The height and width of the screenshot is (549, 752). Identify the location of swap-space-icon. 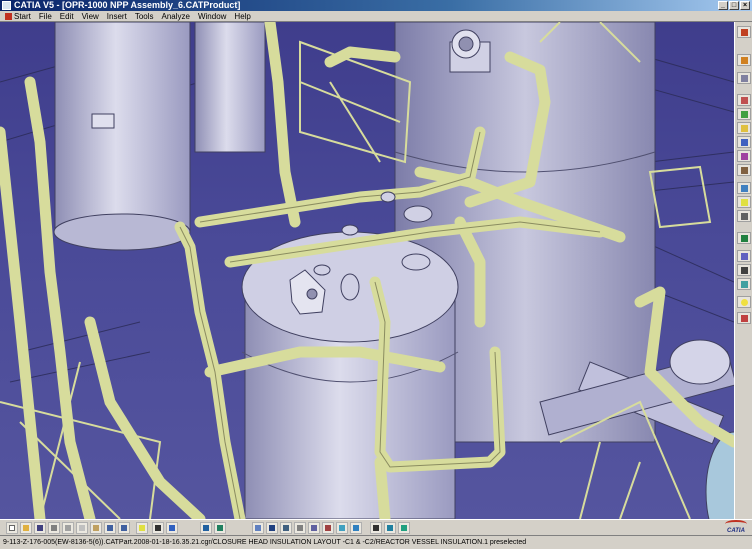
(328, 528).